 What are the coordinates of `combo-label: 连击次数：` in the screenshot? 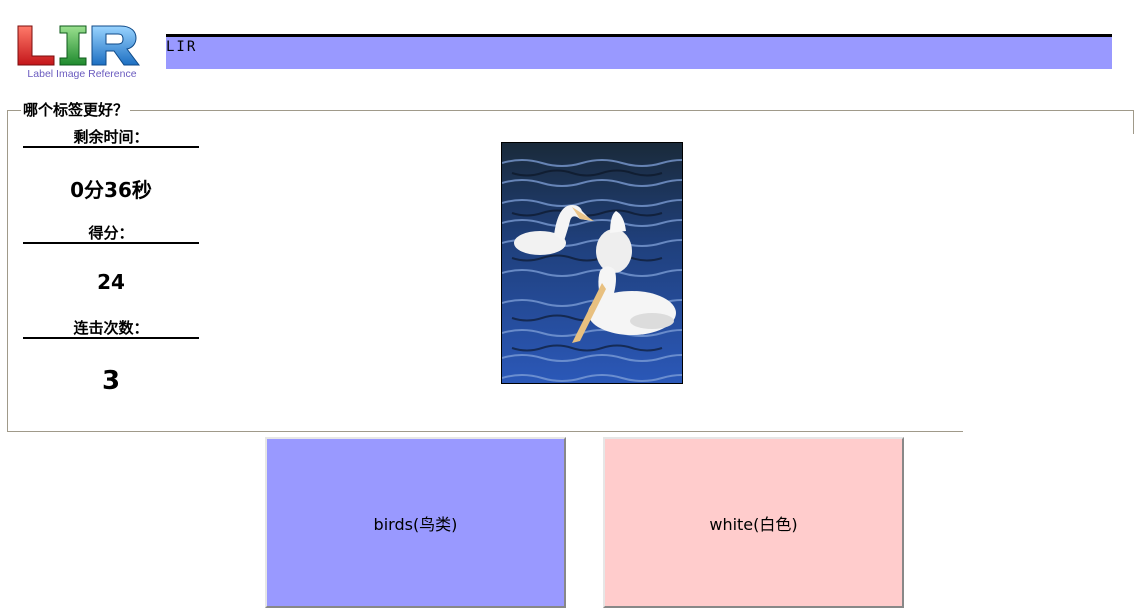 It's located at (111, 329).